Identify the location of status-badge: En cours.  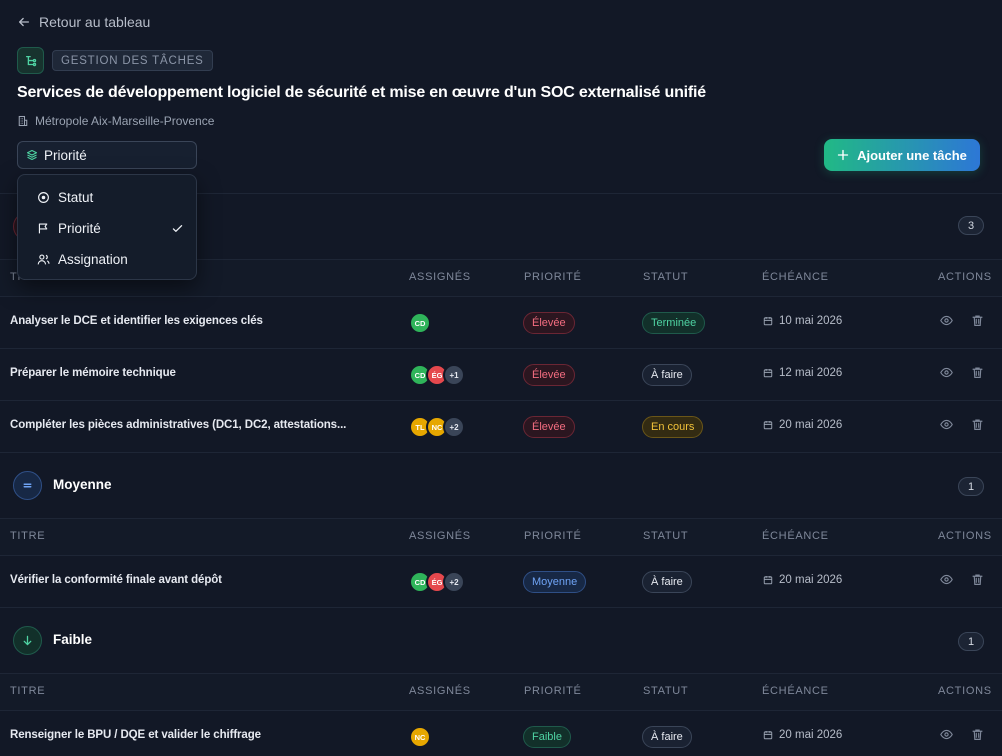
(673, 427).